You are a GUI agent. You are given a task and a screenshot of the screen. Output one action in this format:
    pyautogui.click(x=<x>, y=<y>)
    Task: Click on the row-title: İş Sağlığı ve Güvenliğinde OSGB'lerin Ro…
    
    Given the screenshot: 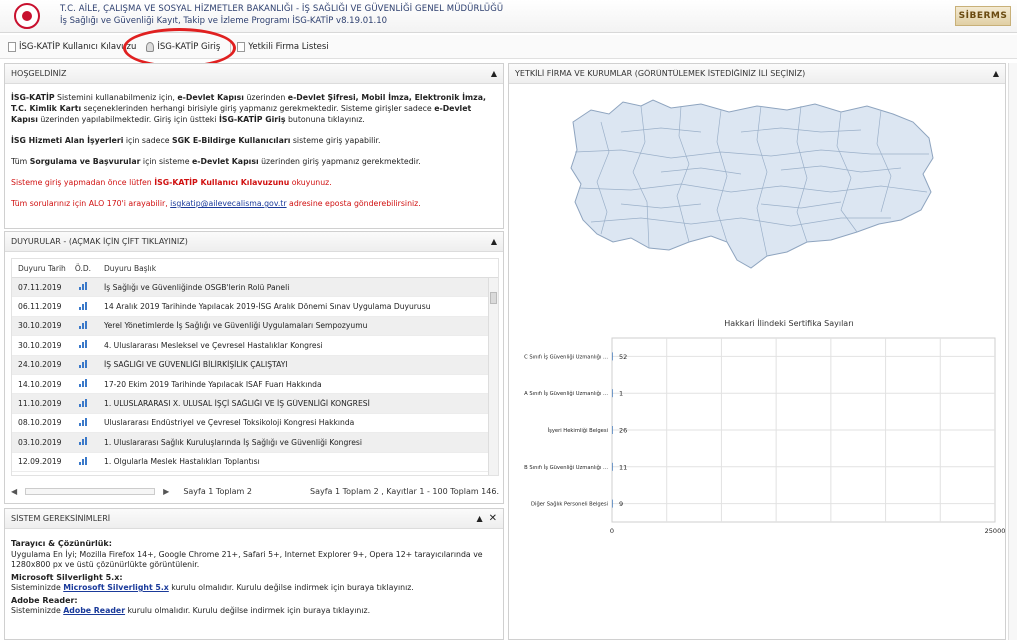 What is the action you would take?
    pyautogui.click(x=197, y=287)
    